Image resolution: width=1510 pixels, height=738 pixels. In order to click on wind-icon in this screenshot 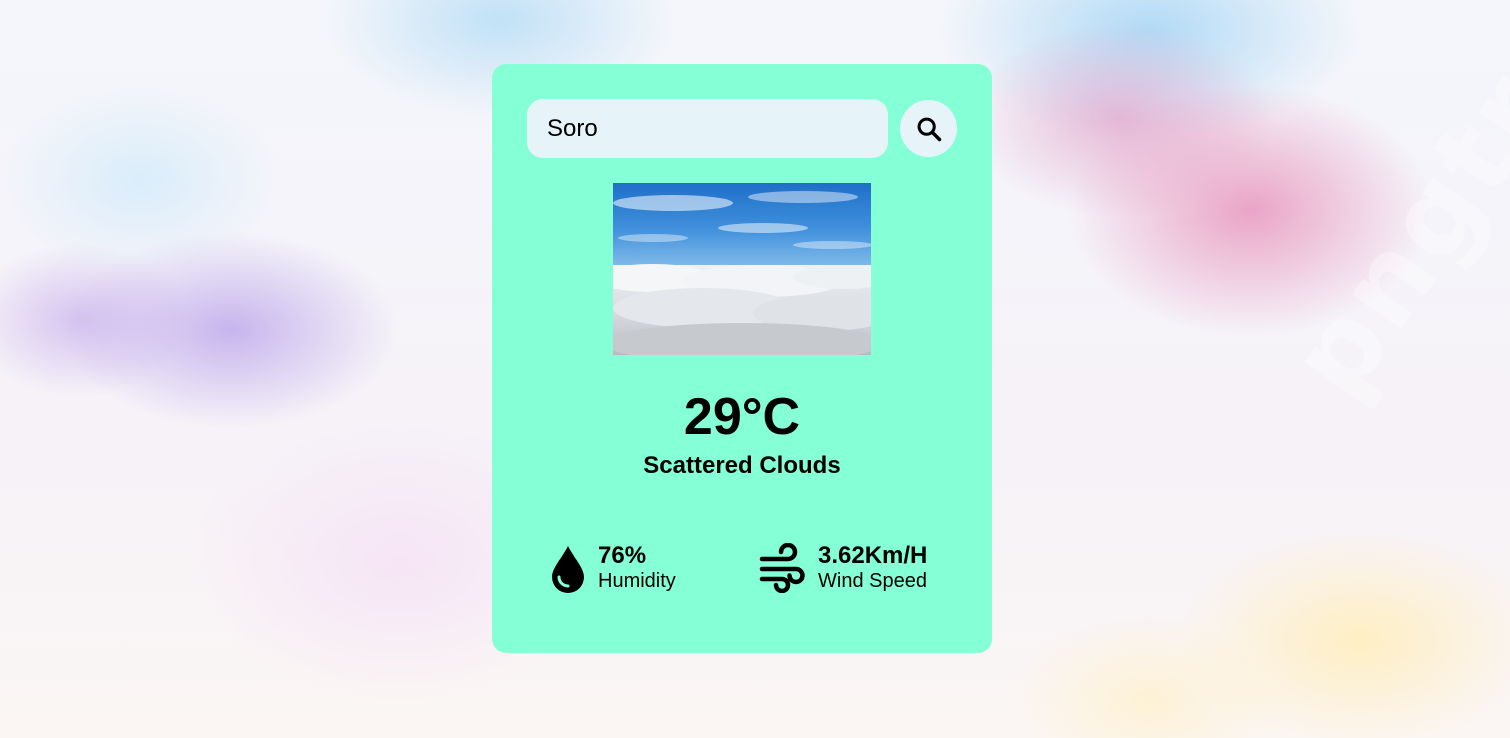, I will do `click(782, 568)`.